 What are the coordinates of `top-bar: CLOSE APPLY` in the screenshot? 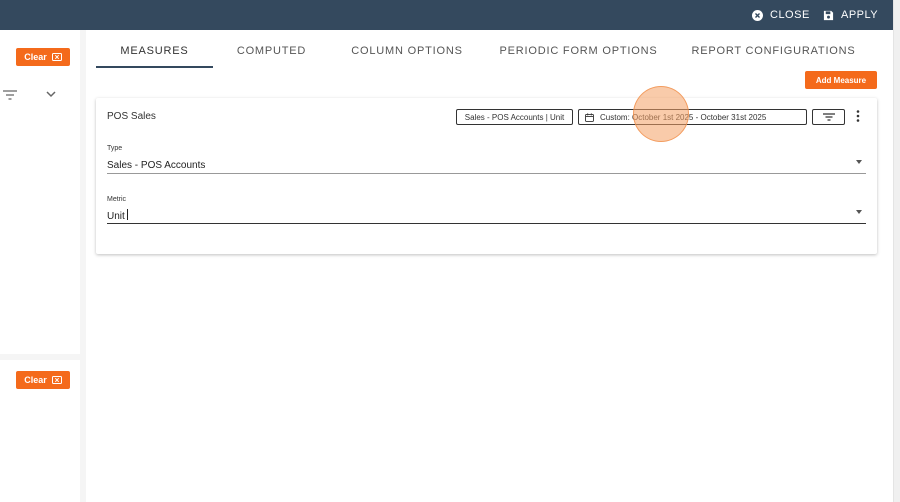 It's located at (446, 15).